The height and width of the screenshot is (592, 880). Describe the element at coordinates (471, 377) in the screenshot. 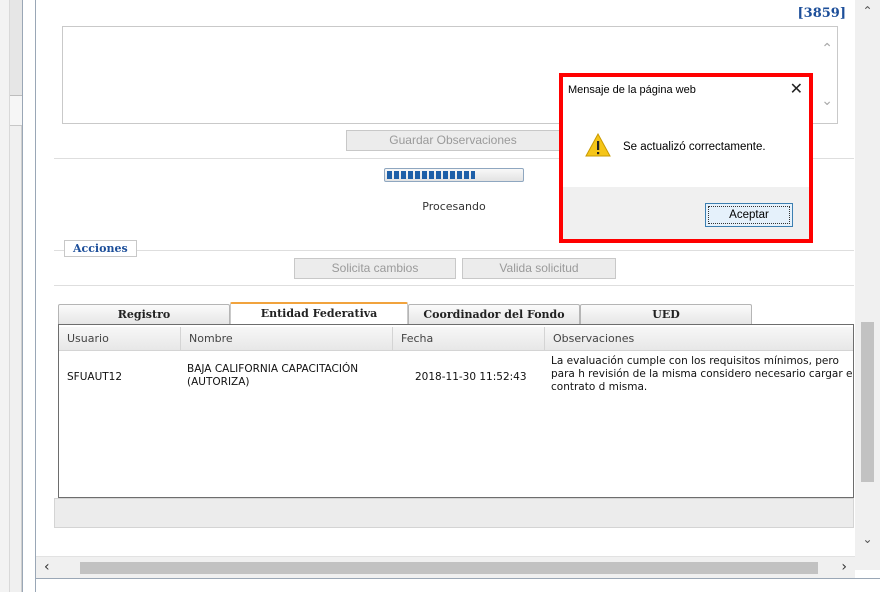

I see `cell-fecha: 2018-11-30 11:52:43` at that location.